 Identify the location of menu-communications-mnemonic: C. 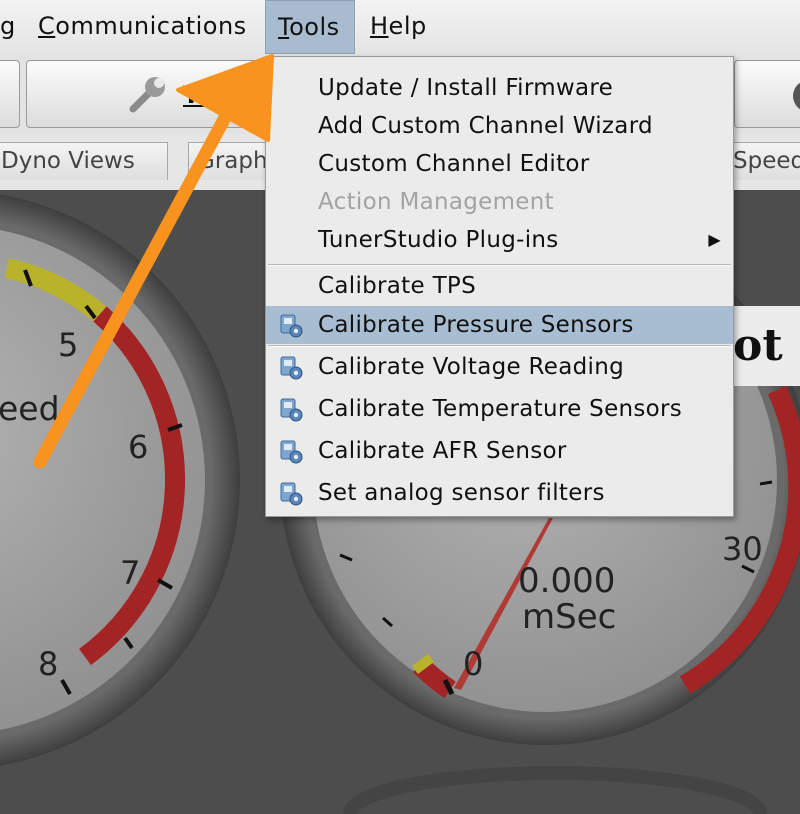
(47, 26).